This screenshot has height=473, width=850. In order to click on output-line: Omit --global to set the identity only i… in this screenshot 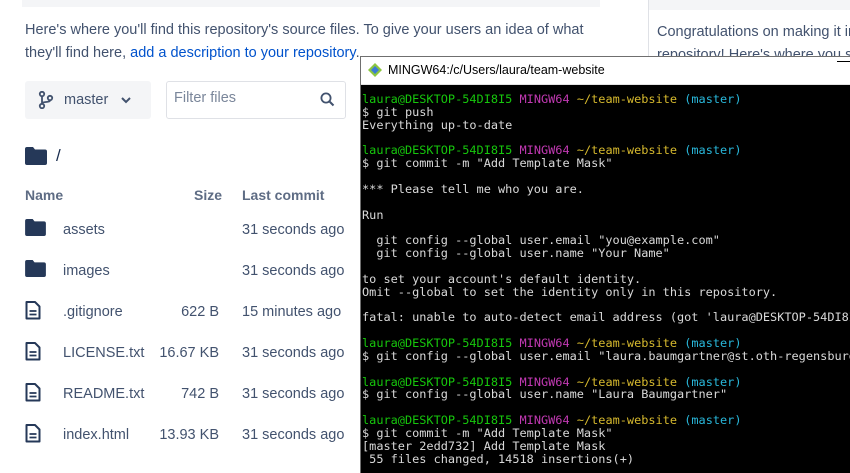, I will do `click(570, 291)`.